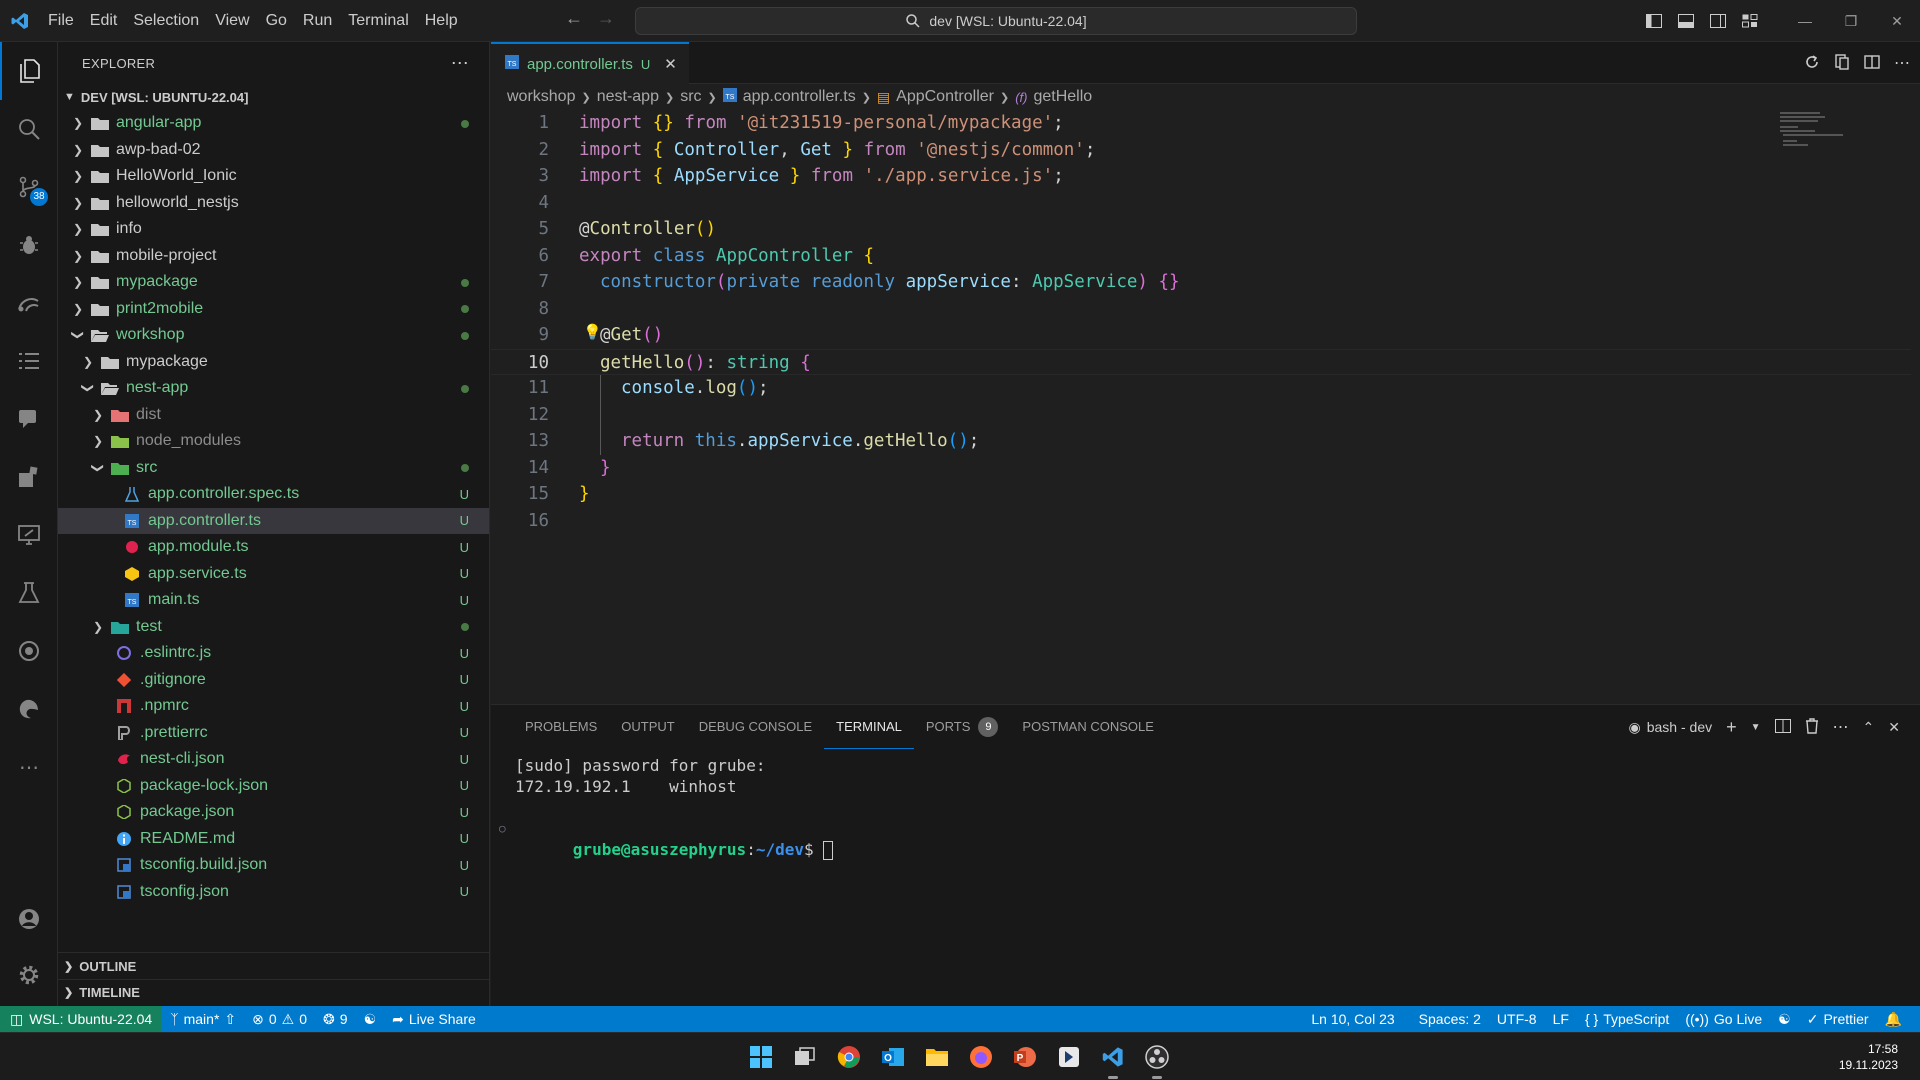 The height and width of the screenshot is (1080, 1920). I want to click on tree-file-app-module: app.module.ts U, so click(273, 547).